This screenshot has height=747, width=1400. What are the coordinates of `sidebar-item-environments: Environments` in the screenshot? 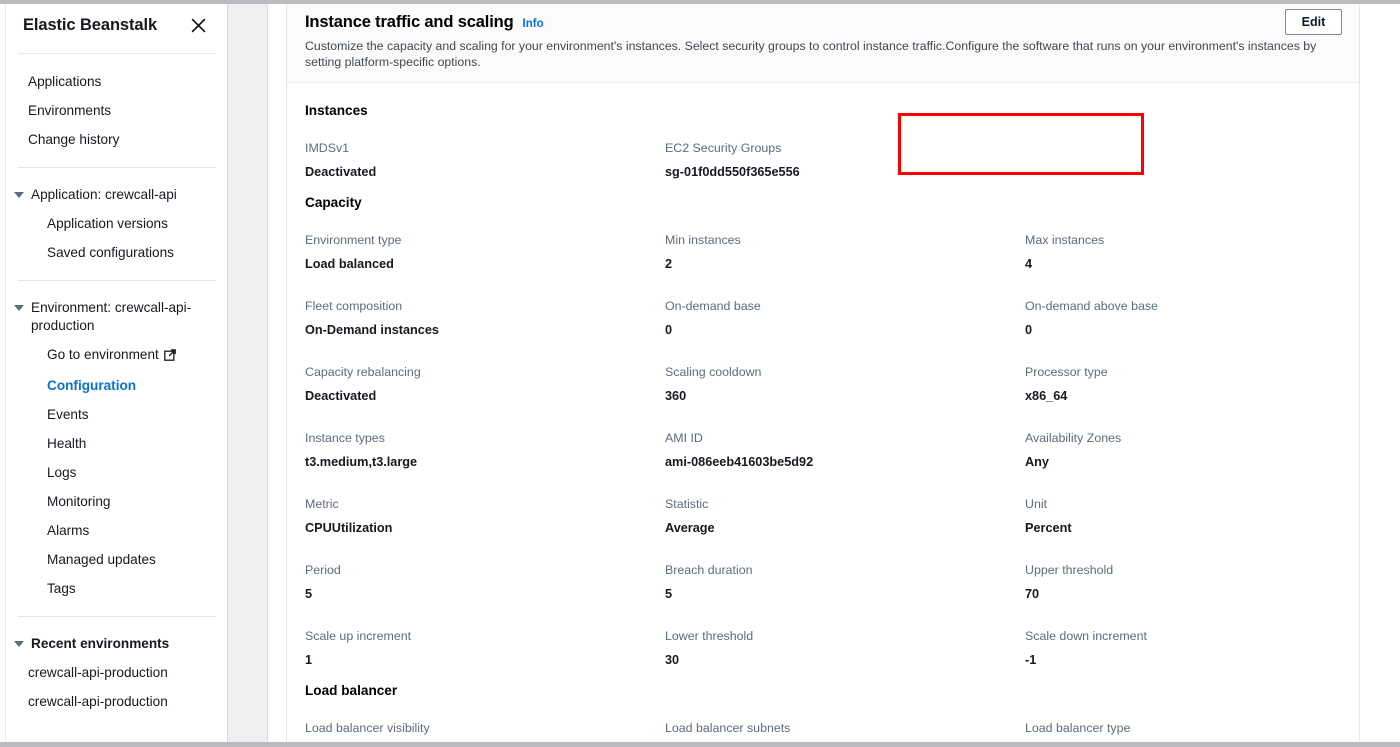 It's located at (116, 110).